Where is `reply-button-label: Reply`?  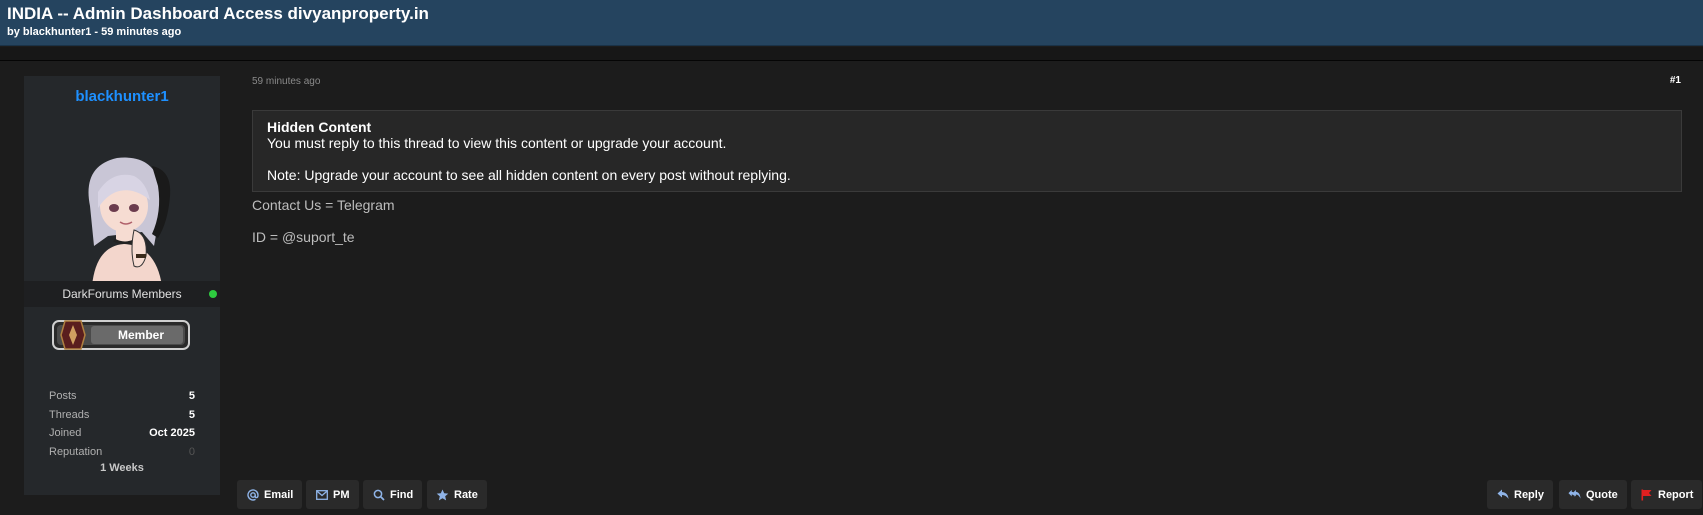
reply-button-label: Reply is located at coordinates (1529, 494).